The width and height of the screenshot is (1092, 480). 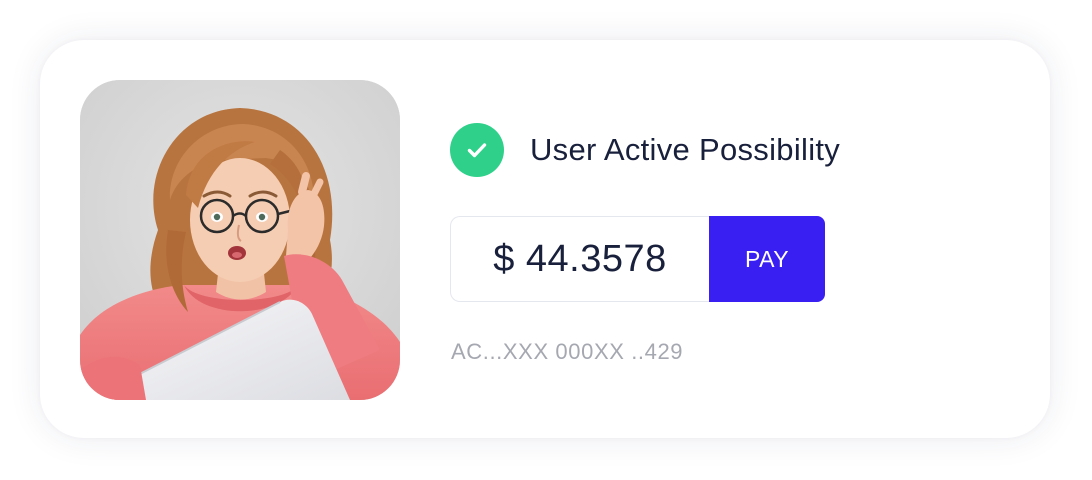 I want to click on account-number: AC...XXX 000XX ..429, so click(x=567, y=351).